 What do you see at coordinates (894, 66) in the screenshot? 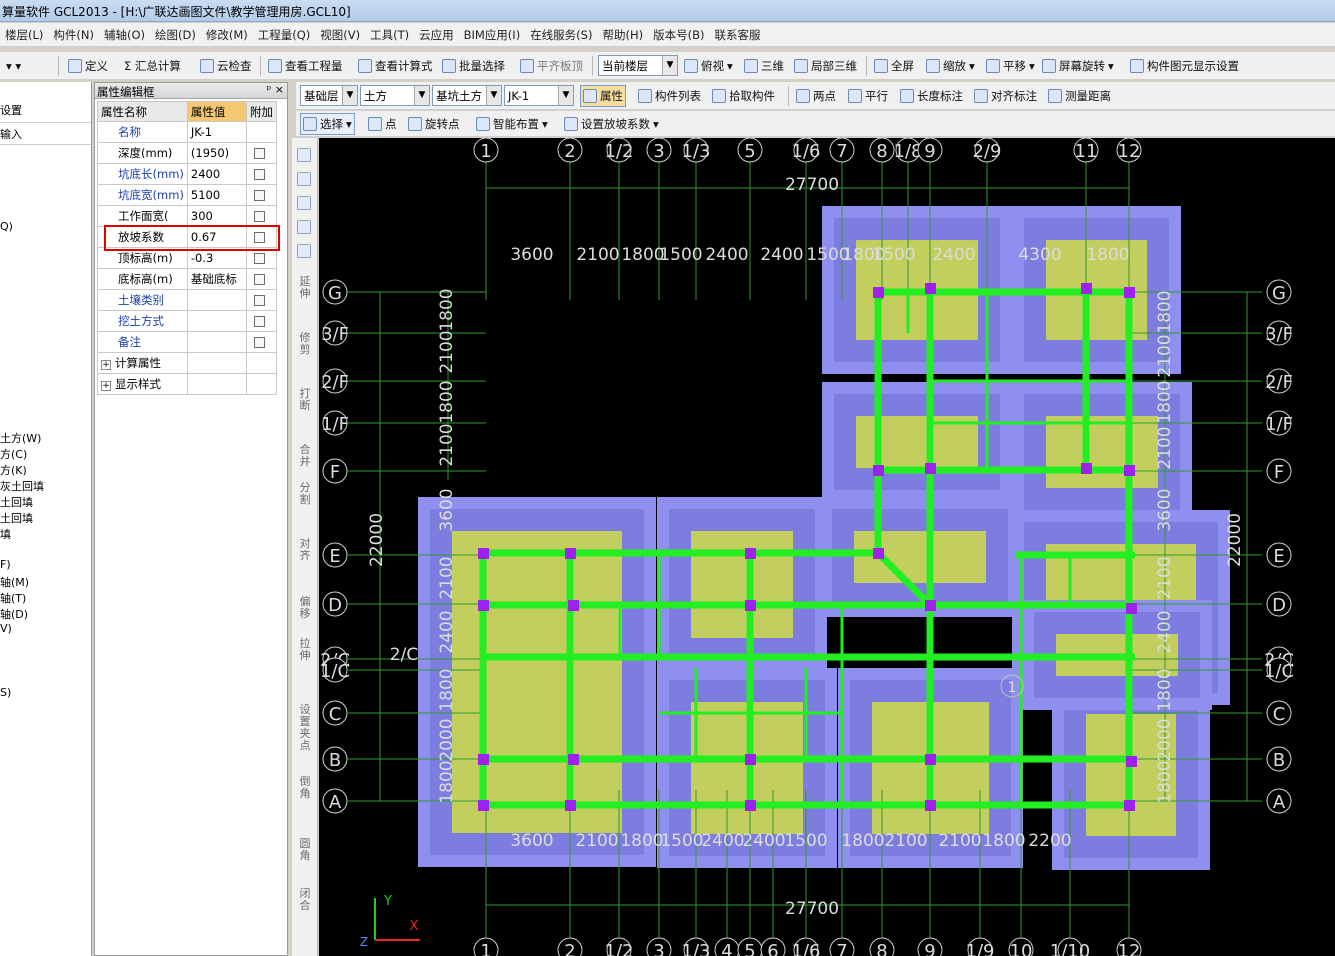
I see `fullscreen-button: 全屏` at bounding box center [894, 66].